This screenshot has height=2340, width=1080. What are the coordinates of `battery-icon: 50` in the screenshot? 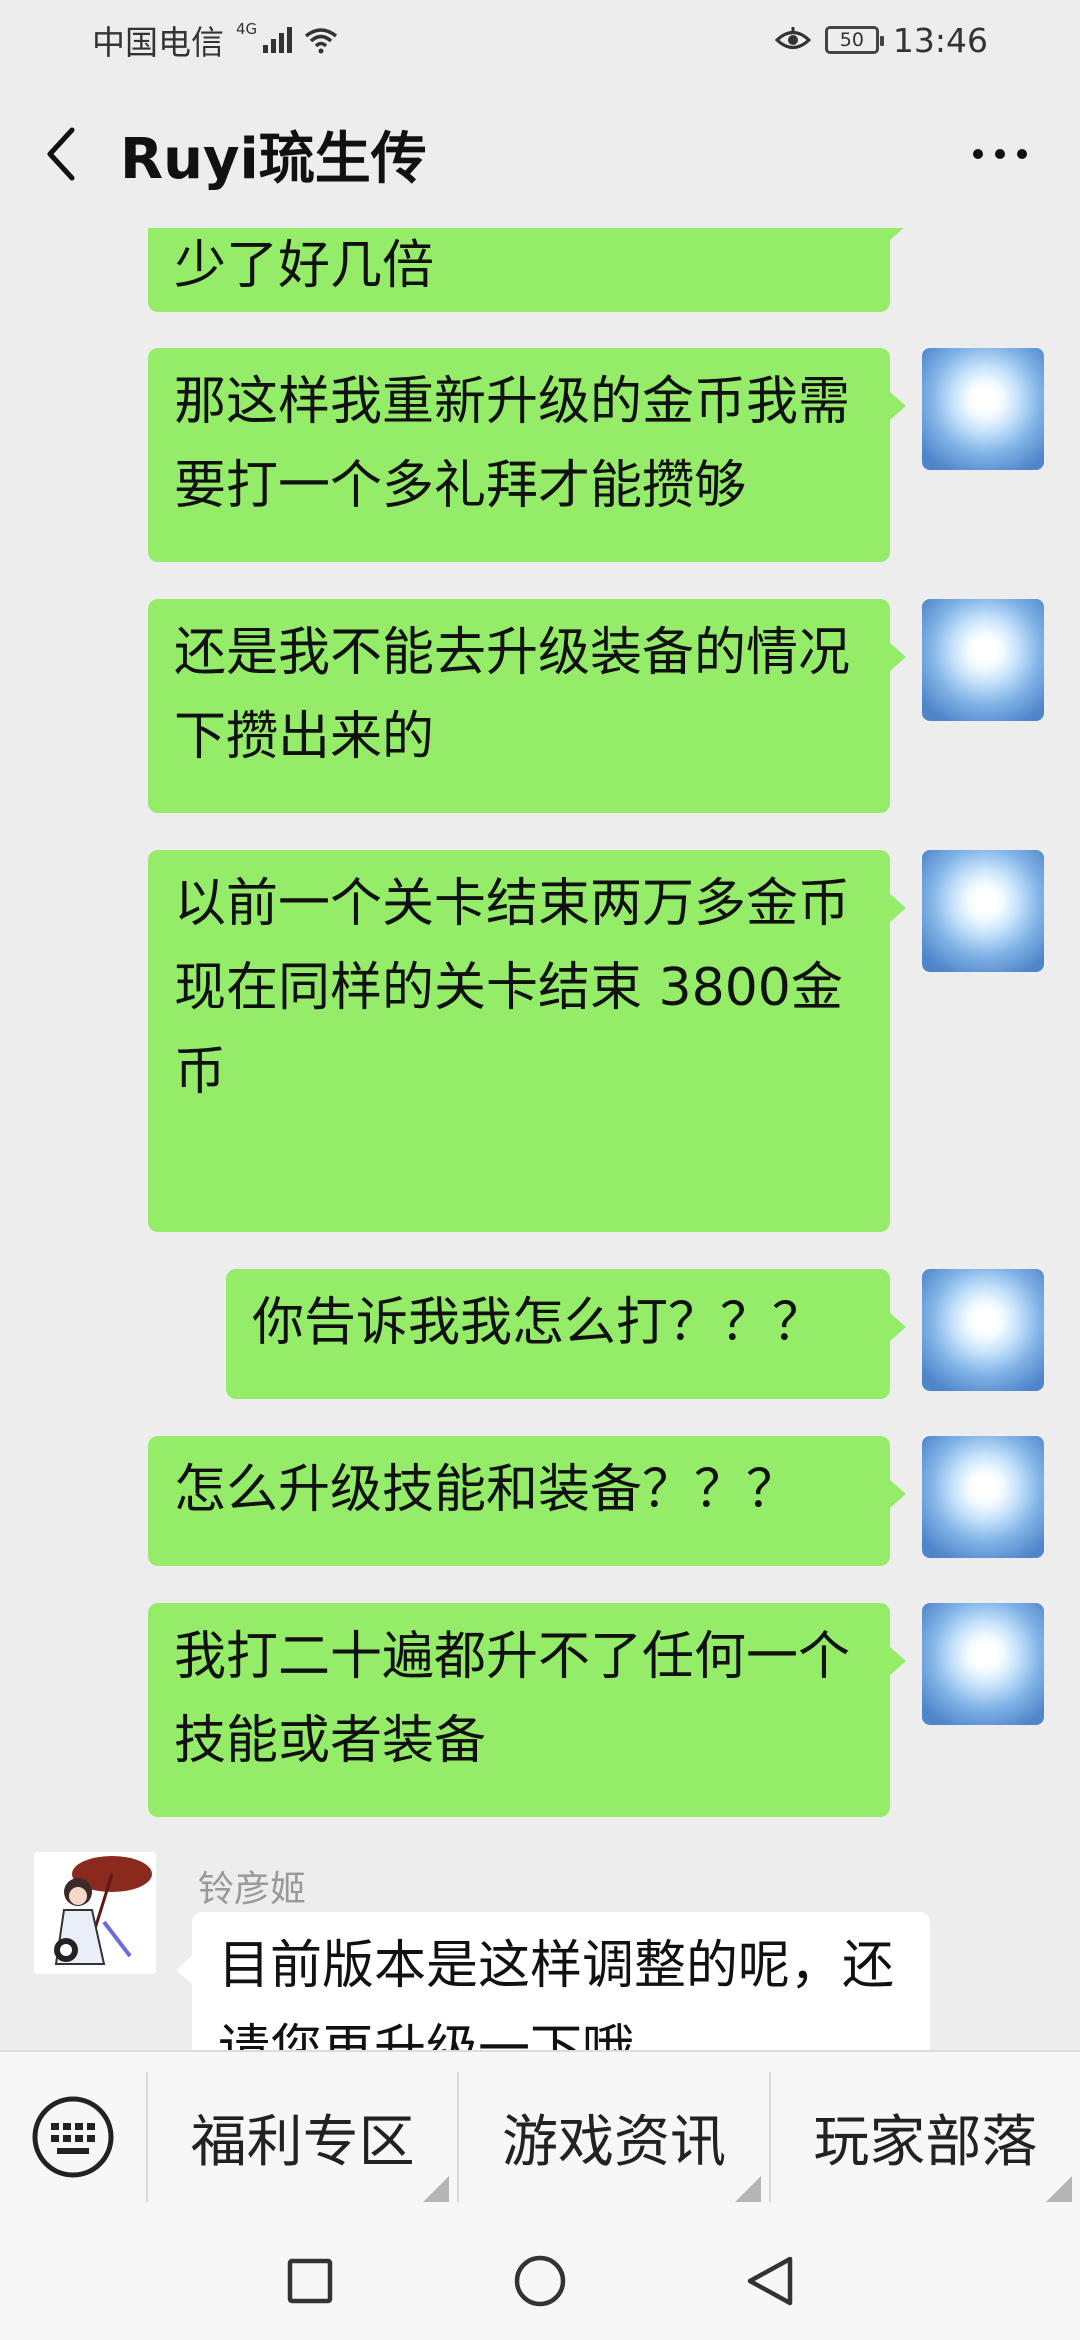 It's located at (854, 40).